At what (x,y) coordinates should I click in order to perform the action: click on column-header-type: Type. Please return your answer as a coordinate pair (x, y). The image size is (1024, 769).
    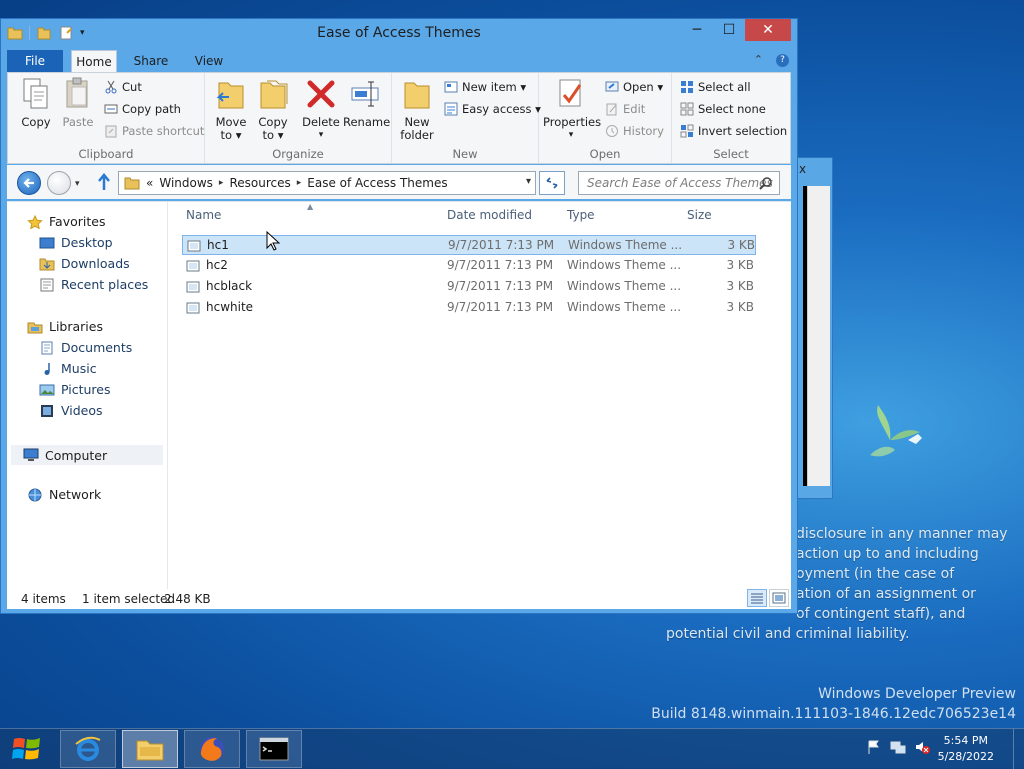
    Looking at the image, I should click on (581, 215).